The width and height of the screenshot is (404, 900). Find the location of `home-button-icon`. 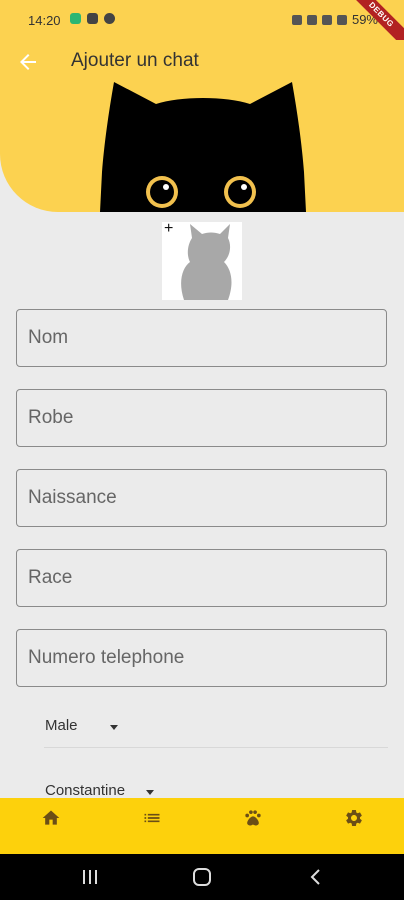

home-button-icon is located at coordinates (202, 877).